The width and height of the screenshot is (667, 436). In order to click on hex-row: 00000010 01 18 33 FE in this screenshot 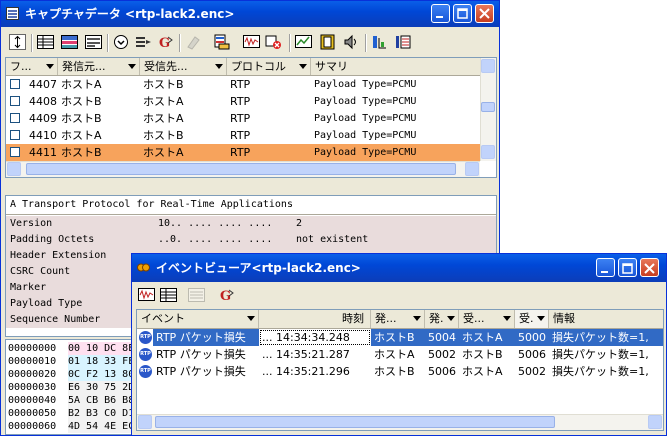, I will do `click(76, 361)`.